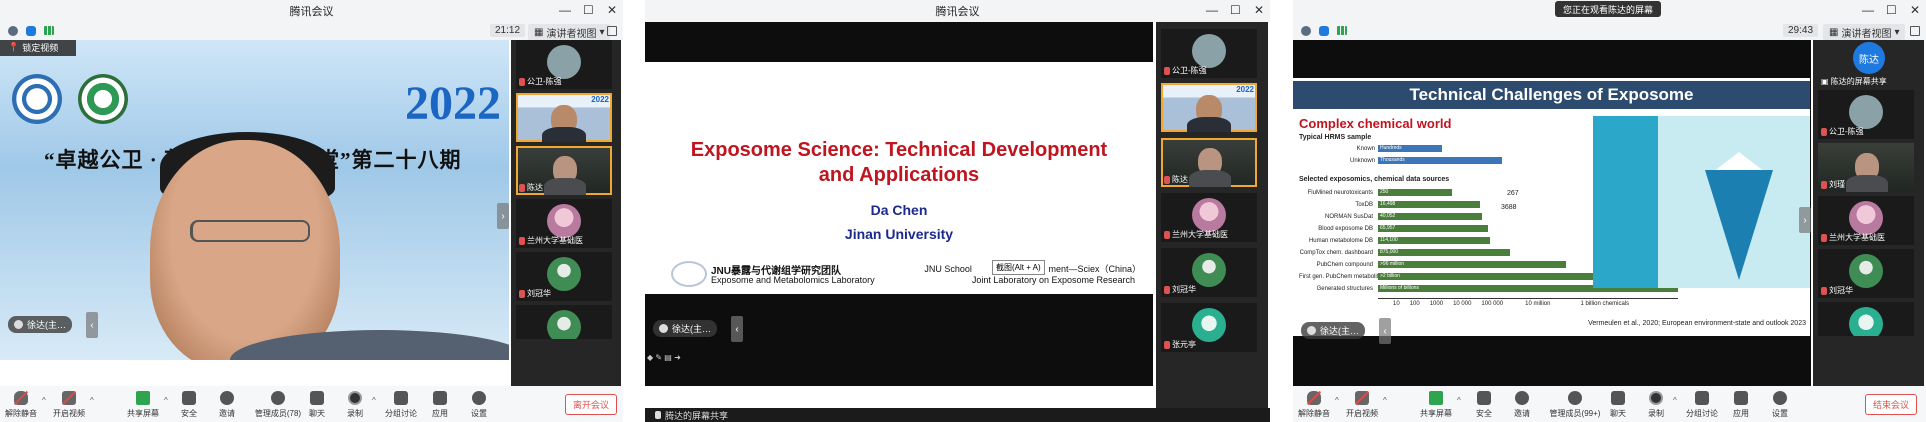 The width and height of the screenshot is (1926, 422). What do you see at coordinates (1897, 32) in the screenshot?
I see `chevron-down-icon: ▾` at bounding box center [1897, 32].